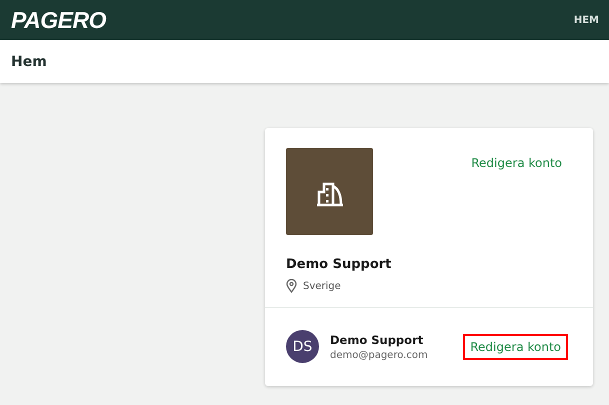 This screenshot has height=405, width=609. Describe the element at coordinates (322, 286) in the screenshot. I see `location-text: Sverige` at that location.